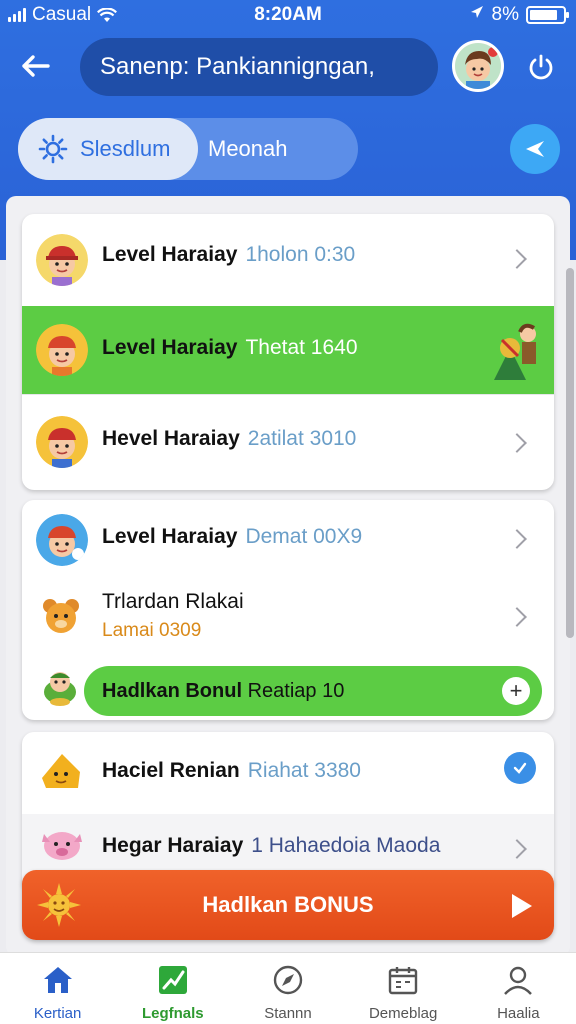  I want to click on chart-icon, so click(173, 980).